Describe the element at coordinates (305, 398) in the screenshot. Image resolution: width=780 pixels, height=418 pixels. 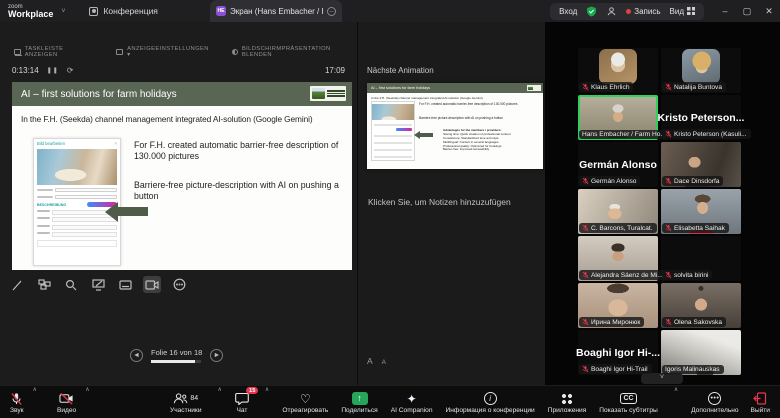
I see `heart-icon: ♡` at that location.